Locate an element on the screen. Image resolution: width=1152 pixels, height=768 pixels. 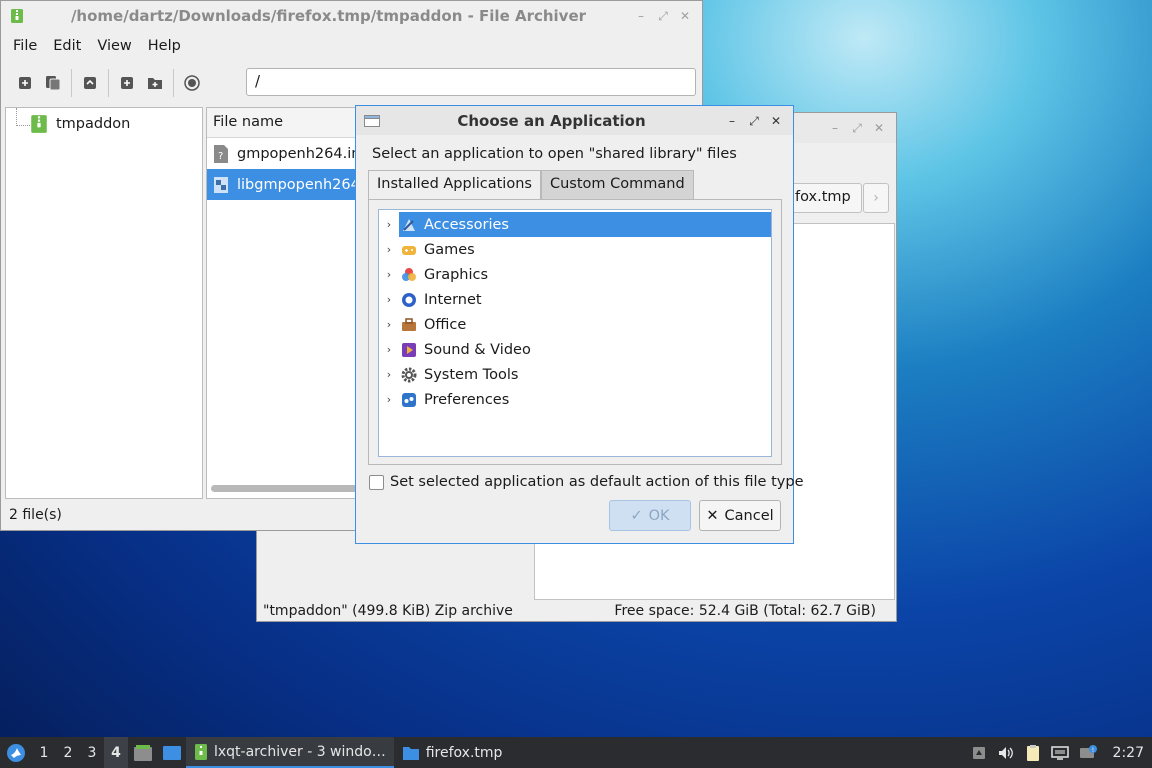
network-icon is located at coordinates (1059, 753).